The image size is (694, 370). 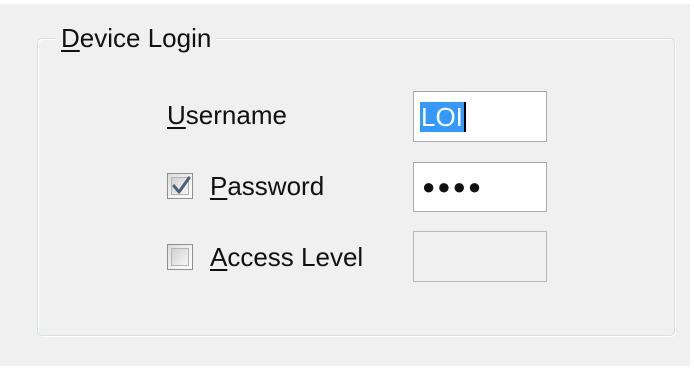 What do you see at coordinates (70, 38) in the screenshot?
I see `group-title-mnemonic: D` at bounding box center [70, 38].